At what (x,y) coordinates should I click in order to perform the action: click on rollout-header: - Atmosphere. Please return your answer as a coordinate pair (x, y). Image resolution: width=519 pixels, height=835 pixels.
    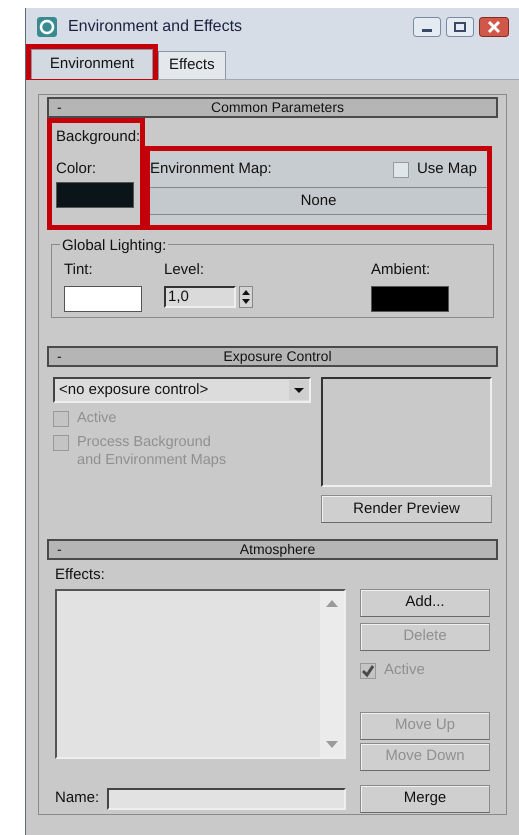
    Looking at the image, I should click on (272, 549).